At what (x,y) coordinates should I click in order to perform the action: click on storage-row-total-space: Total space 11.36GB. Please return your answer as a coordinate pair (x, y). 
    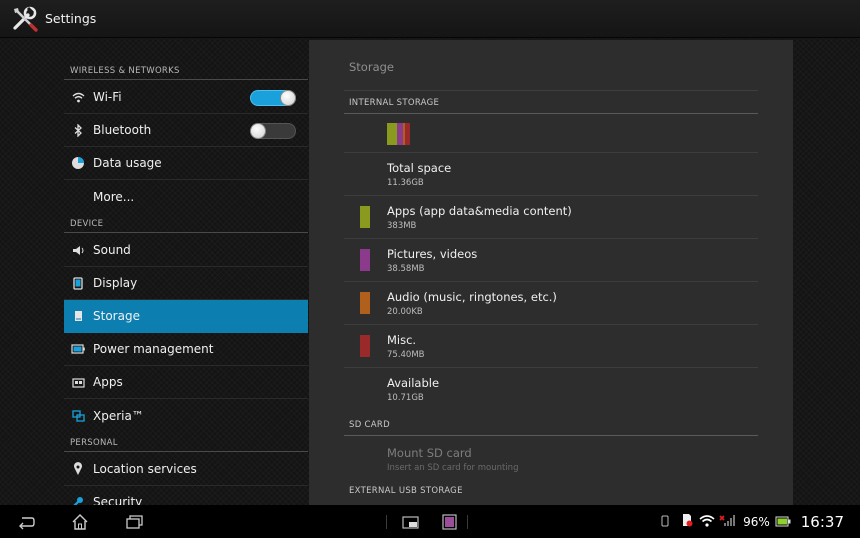
    Looking at the image, I should click on (551, 174).